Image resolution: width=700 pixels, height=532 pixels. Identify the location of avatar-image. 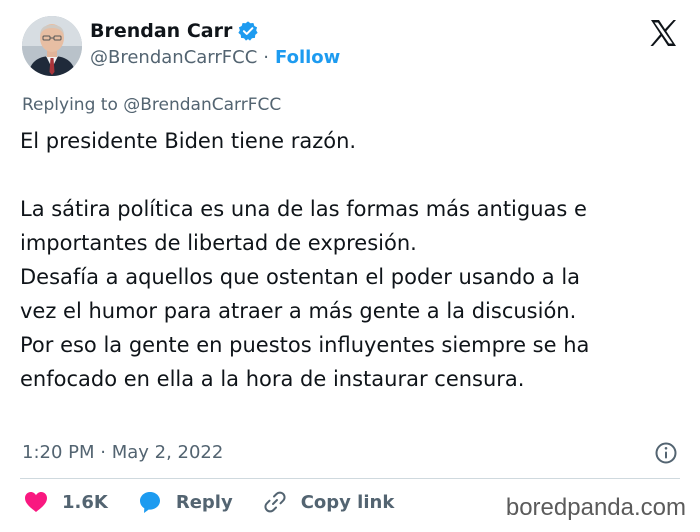
(52, 46).